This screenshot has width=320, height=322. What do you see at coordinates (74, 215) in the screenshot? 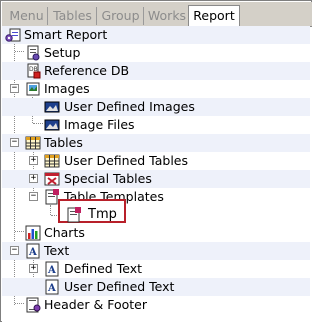
I see `template-icon` at bounding box center [74, 215].